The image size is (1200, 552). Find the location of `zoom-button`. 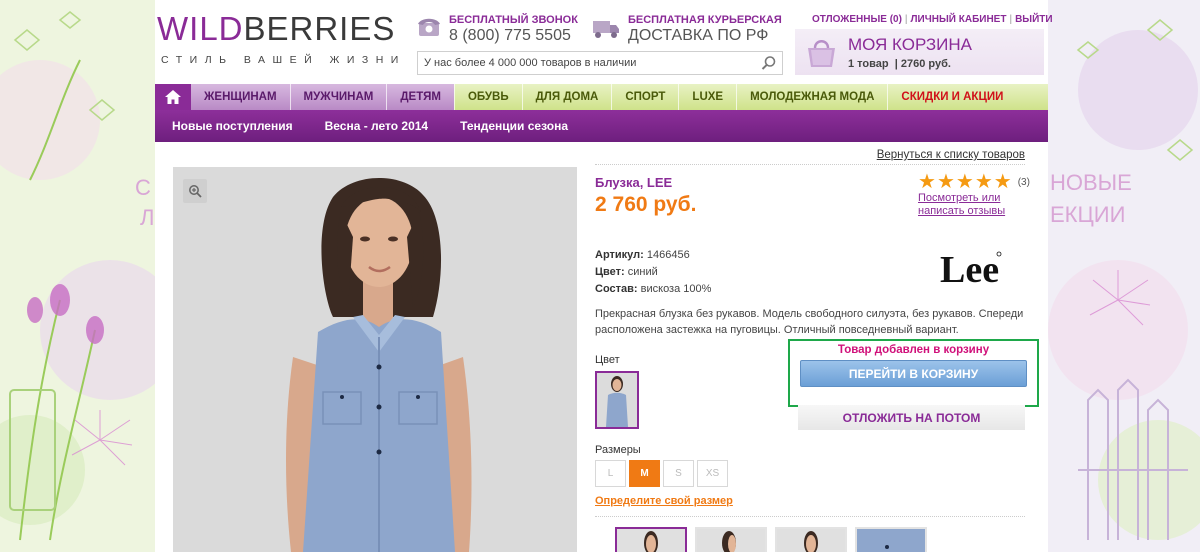

zoom-button is located at coordinates (195, 191).